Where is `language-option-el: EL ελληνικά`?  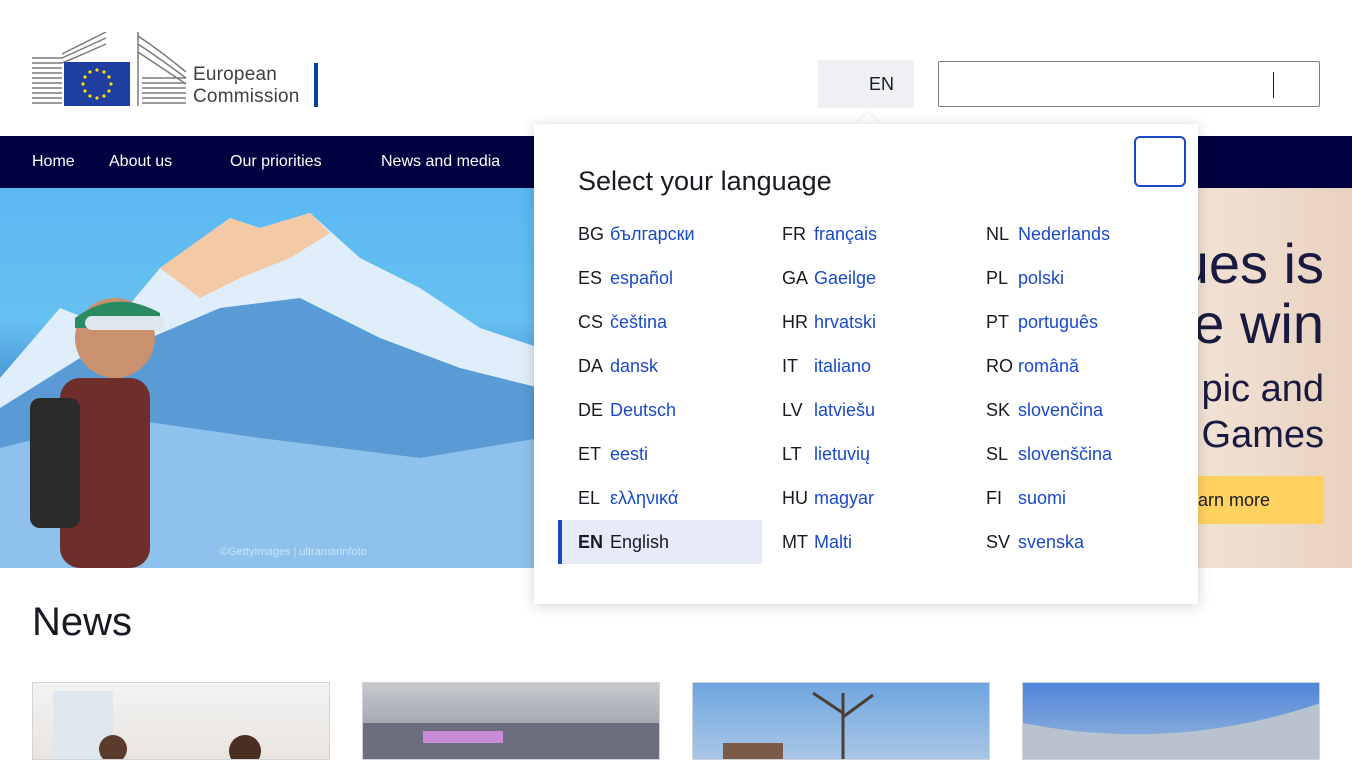 language-option-el: EL ελληνικά is located at coordinates (660, 498).